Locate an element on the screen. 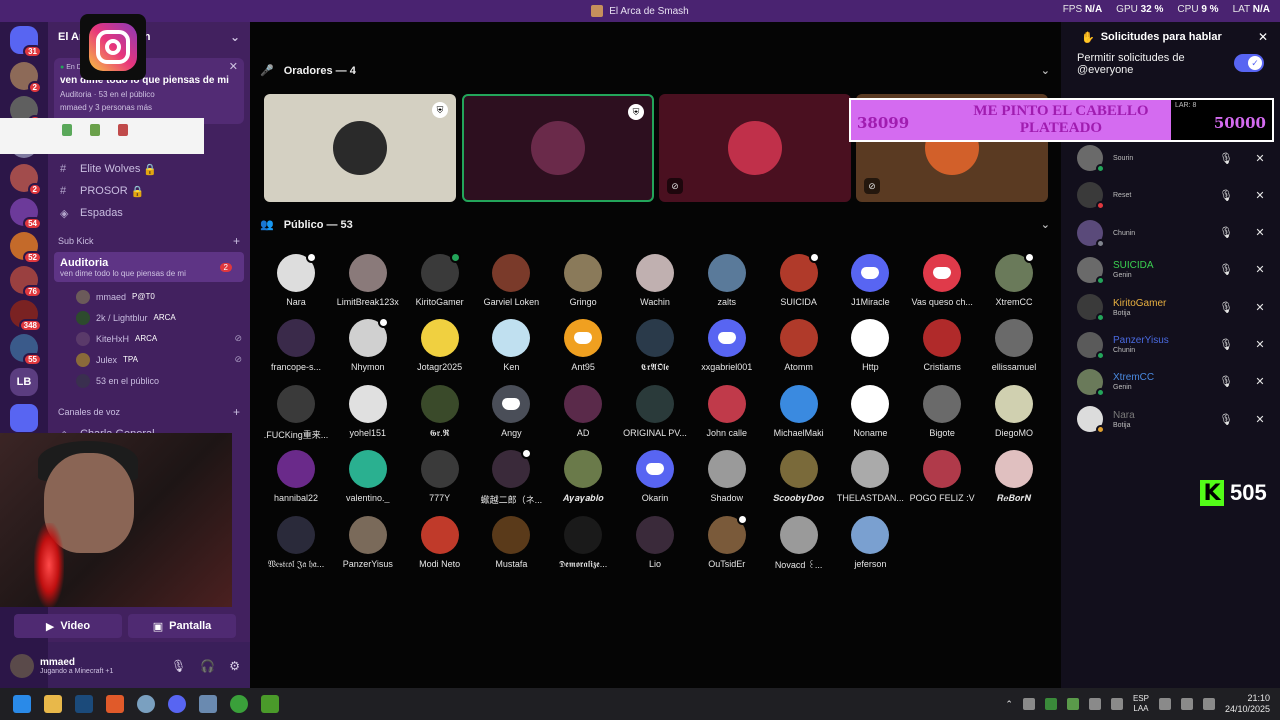 The height and width of the screenshot is (720, 1280). brave-icon is located at coordinates (115, 704).